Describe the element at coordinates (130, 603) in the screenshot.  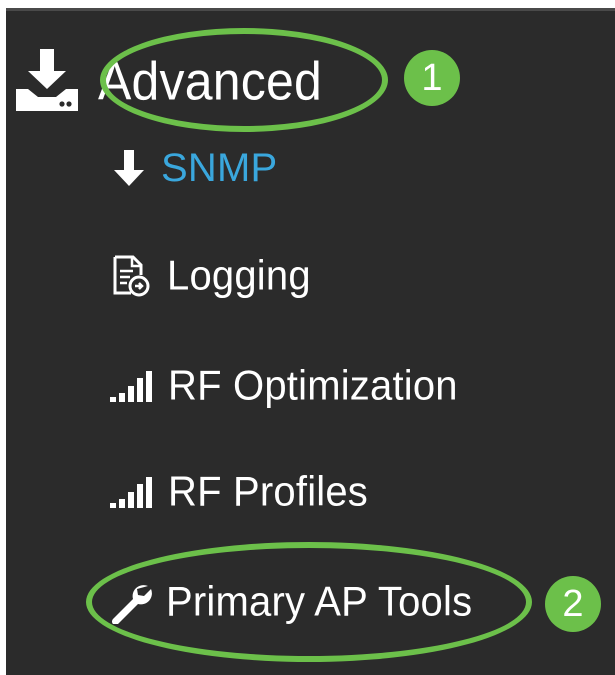
I see `wrench-icon` at that location.